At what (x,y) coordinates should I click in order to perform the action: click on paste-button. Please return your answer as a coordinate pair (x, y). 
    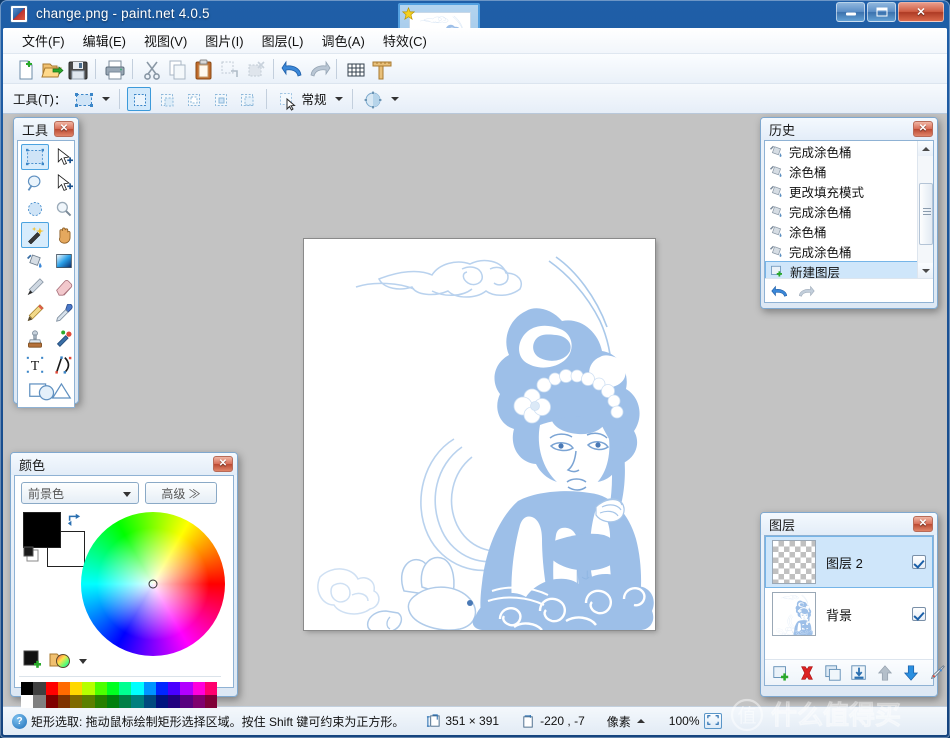
    Looking at the image, I should click on (203, 69).